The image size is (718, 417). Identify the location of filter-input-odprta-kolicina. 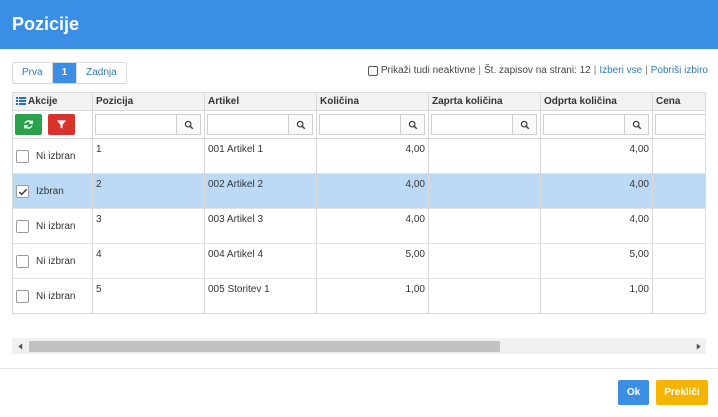
(584, 124).